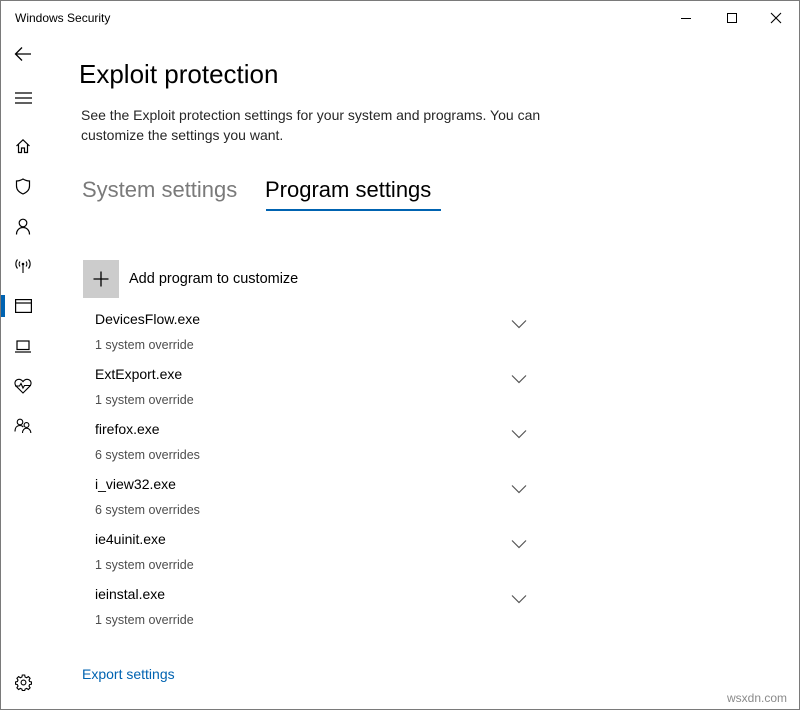 The width and height of the screenshot is (800, 710). I want to click on program-item: i_view32.exe 6 system overrides, so click(309, 503).